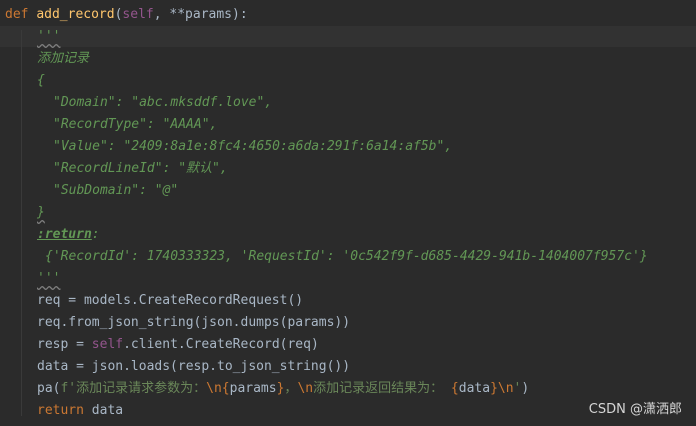  I want to click on resp-assign: resp =, so click(64, 344).